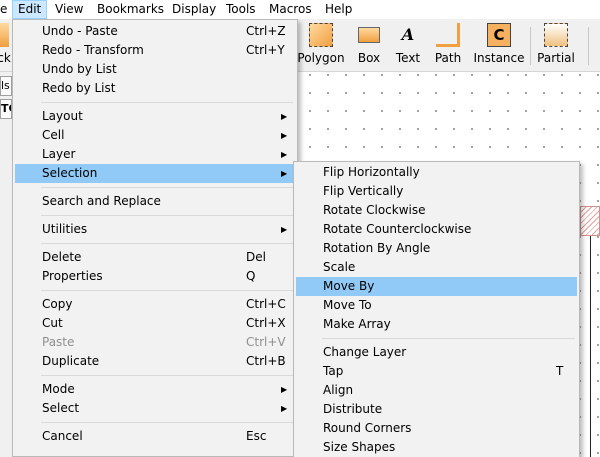 This screenshot has width=600, height=457. I want to click on text-icon: A, so click(408, 34).